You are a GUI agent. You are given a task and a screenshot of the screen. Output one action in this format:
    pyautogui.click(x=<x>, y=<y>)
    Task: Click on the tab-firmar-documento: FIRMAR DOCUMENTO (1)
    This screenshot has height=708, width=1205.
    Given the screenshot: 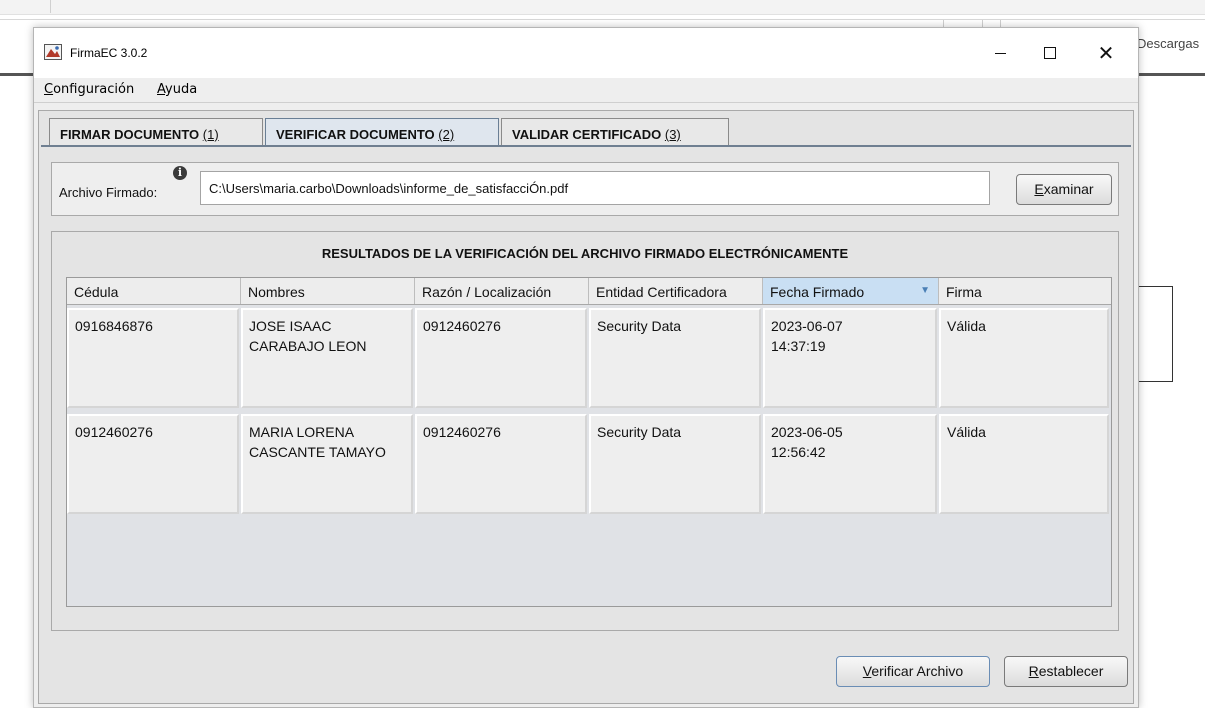 What is the action you would take?
    pyautogui.click(x=156, y=131)
    